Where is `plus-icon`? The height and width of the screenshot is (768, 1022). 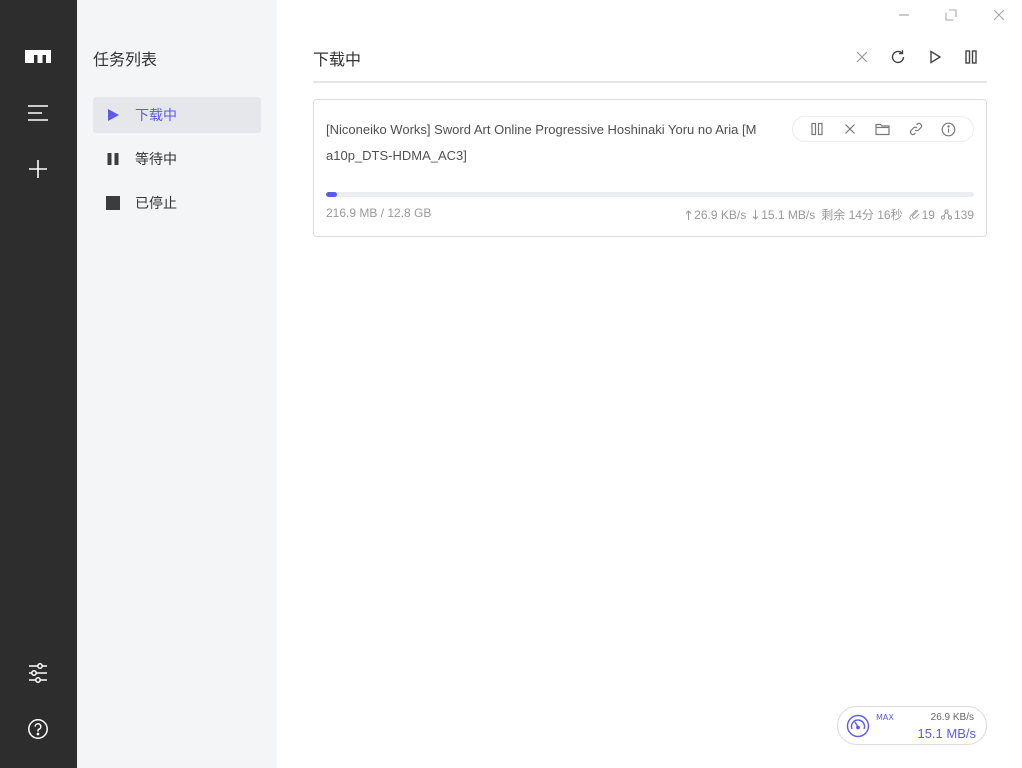 plus-icon is located at coordinates (38, 169).